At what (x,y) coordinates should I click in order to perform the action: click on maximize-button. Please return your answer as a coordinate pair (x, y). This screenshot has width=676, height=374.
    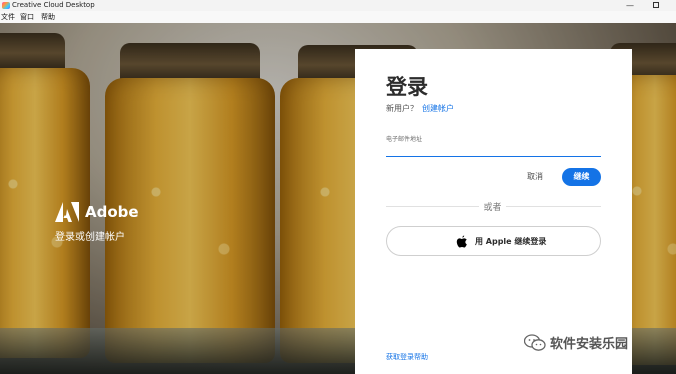
    Looking at the image, I should click on (656, 5).